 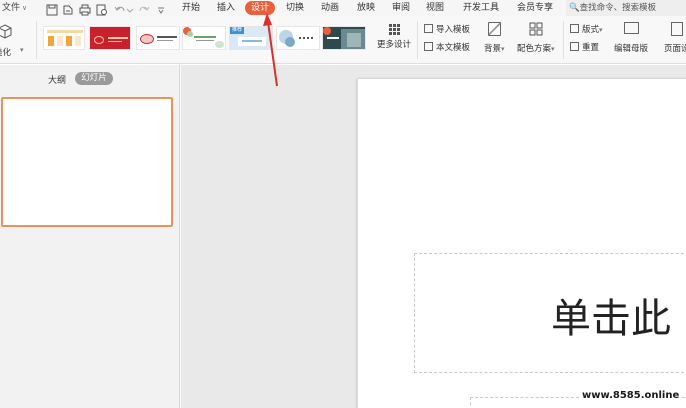 What do you see at coordinates (631, 395) in the screenshot?
I see `watermark: www.8585.online` at bounding box center [631, 395].